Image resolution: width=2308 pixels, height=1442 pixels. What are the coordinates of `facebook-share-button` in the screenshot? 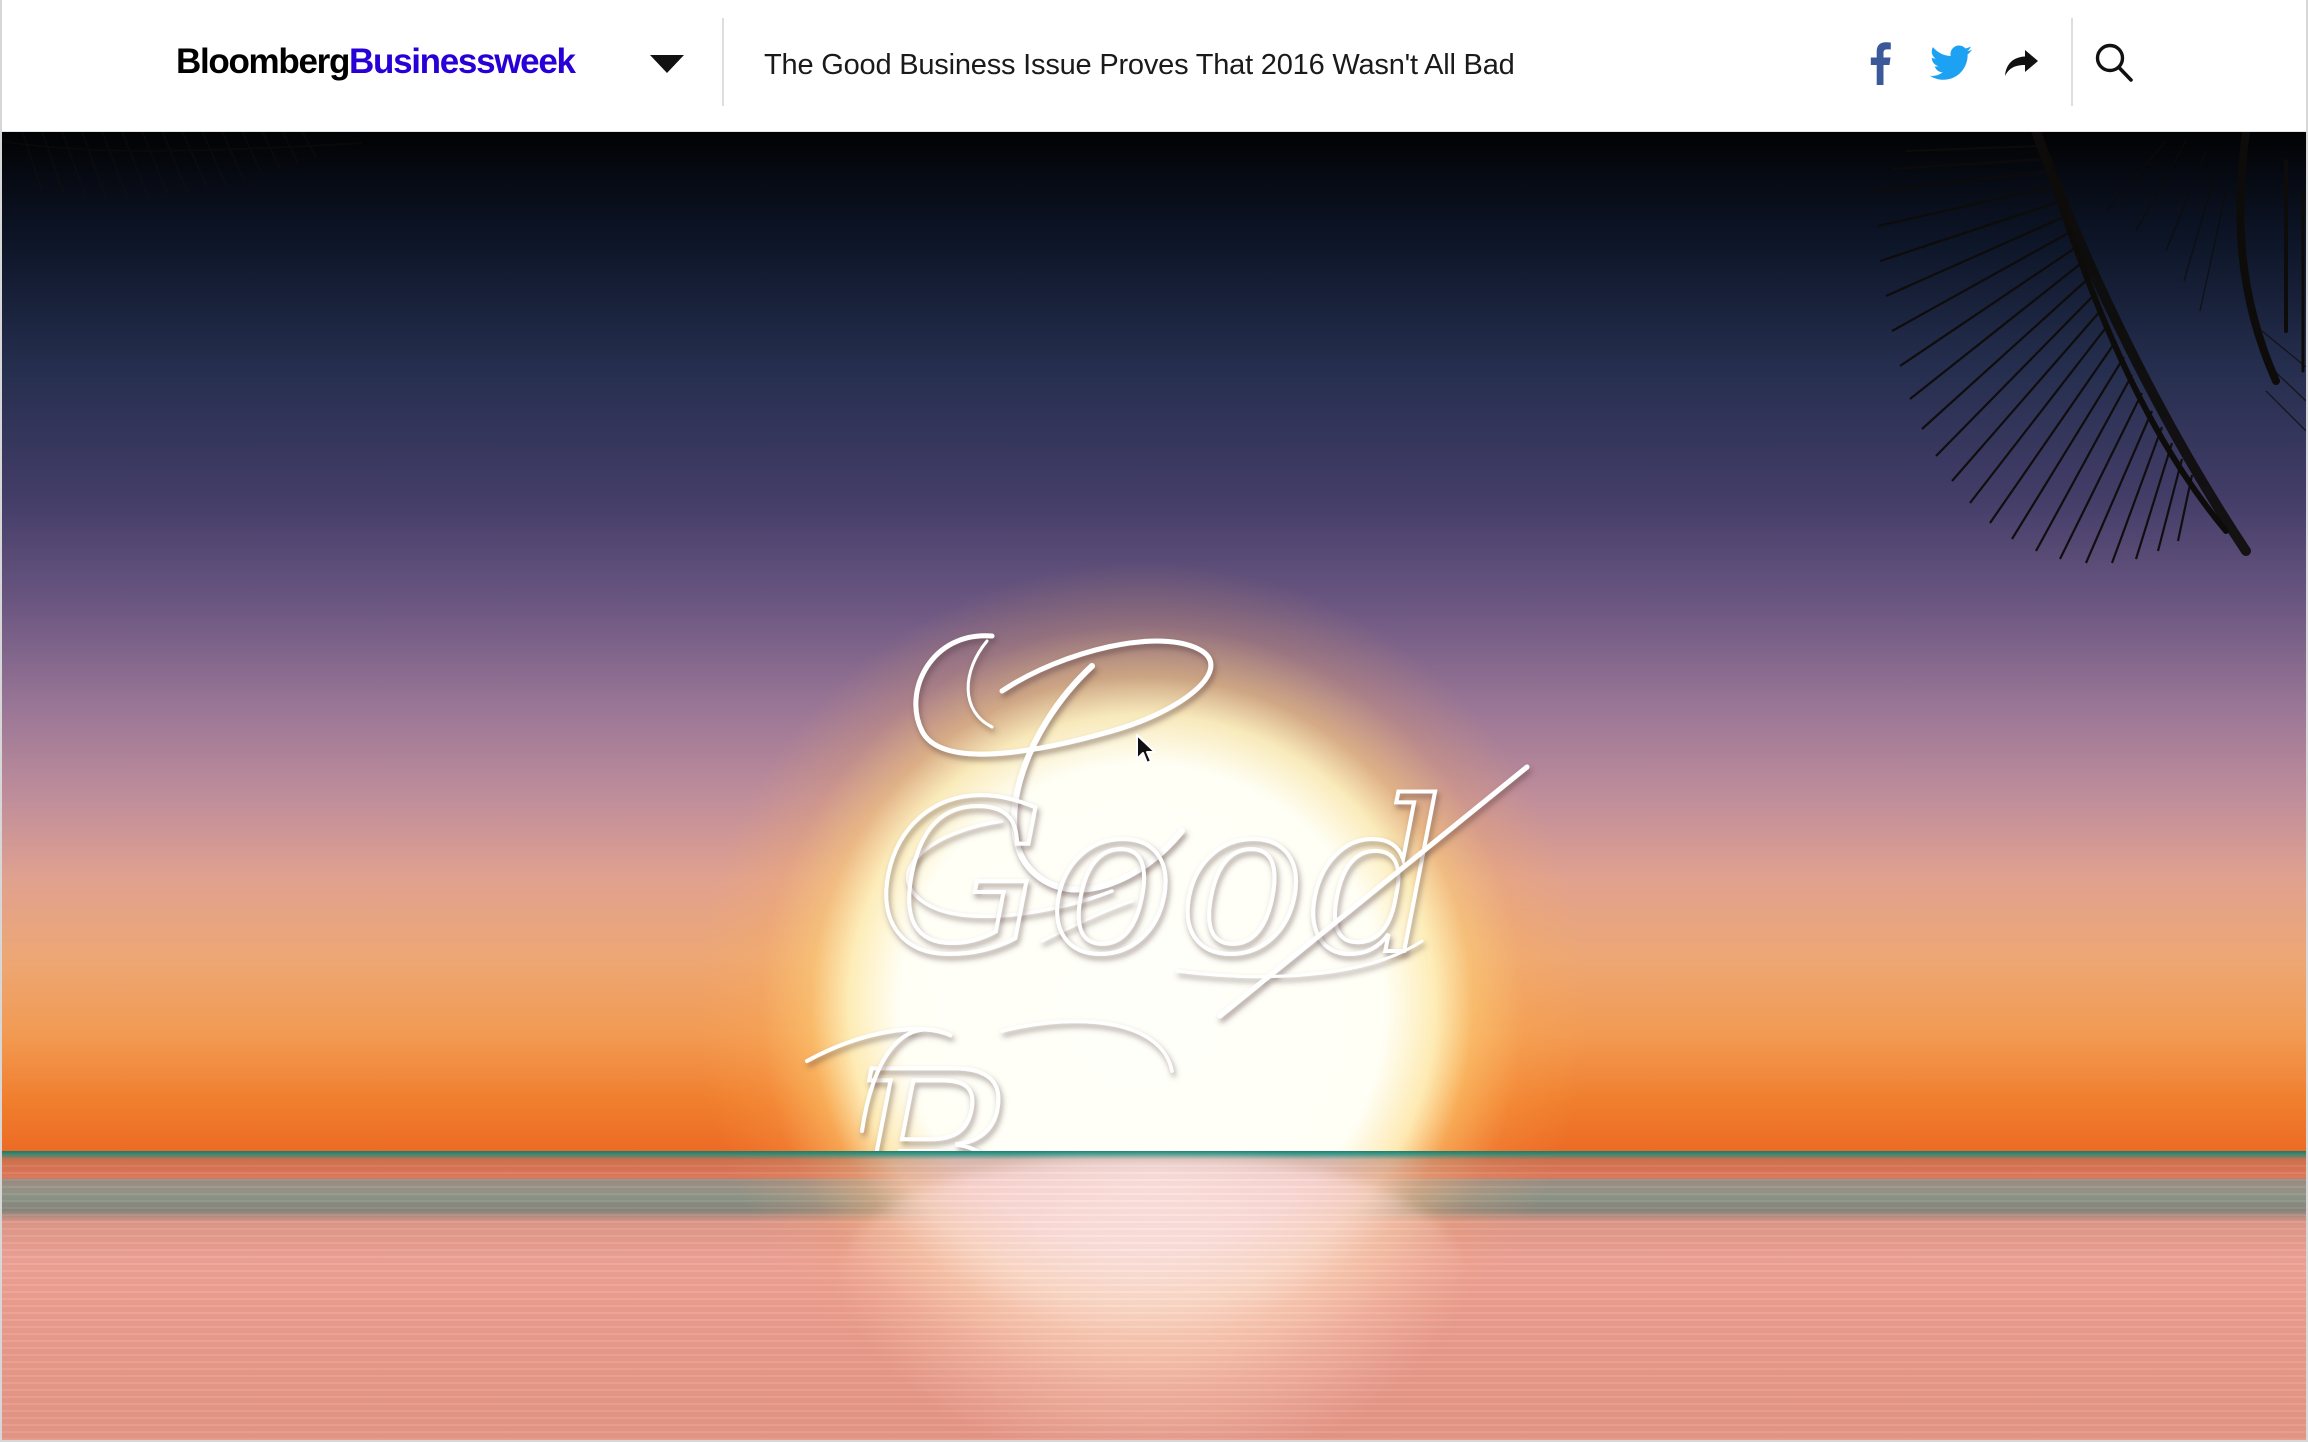 It's located at (1880, 63).